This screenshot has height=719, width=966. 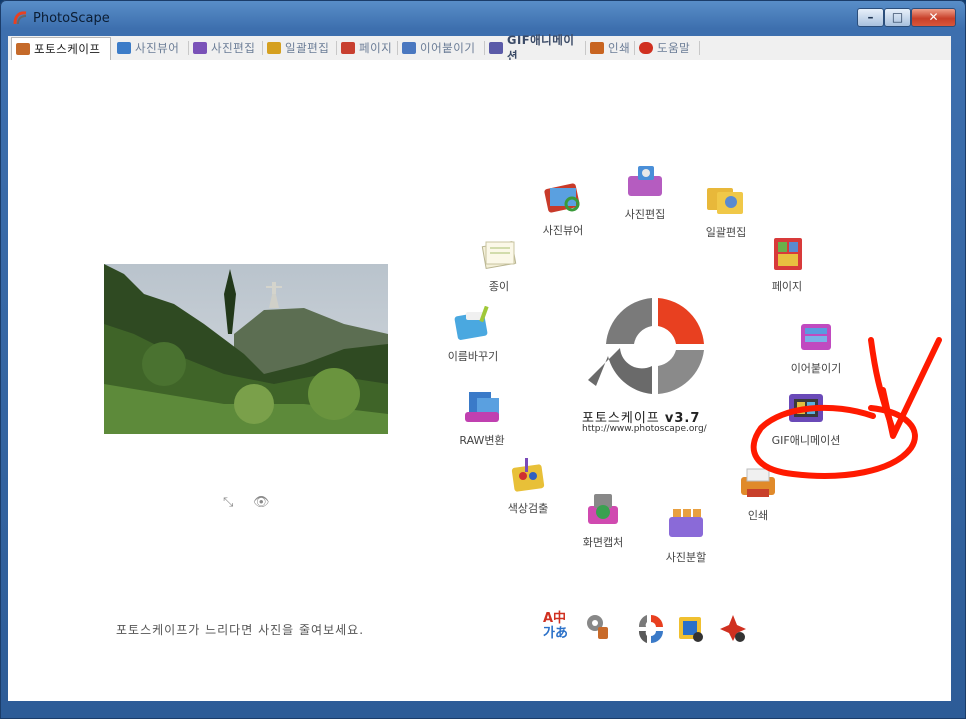 I want to click on tab-label: 사진뷰어, so click(x=157, y=48).